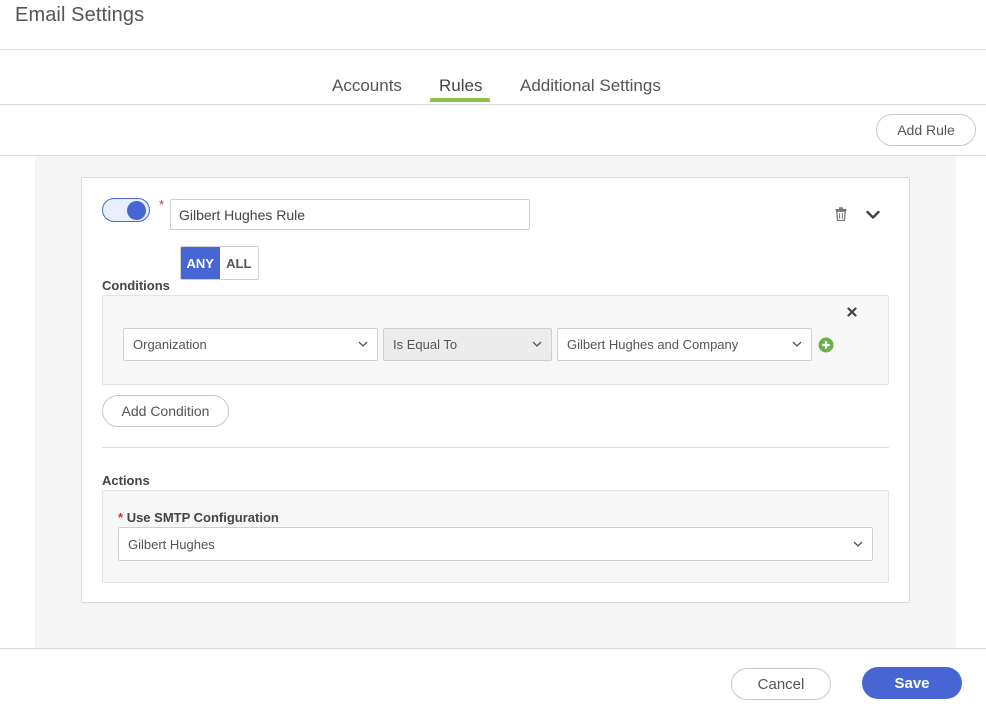 This screenshot has height=713, width=986. I want to click on header-divider, so click(493, 49).